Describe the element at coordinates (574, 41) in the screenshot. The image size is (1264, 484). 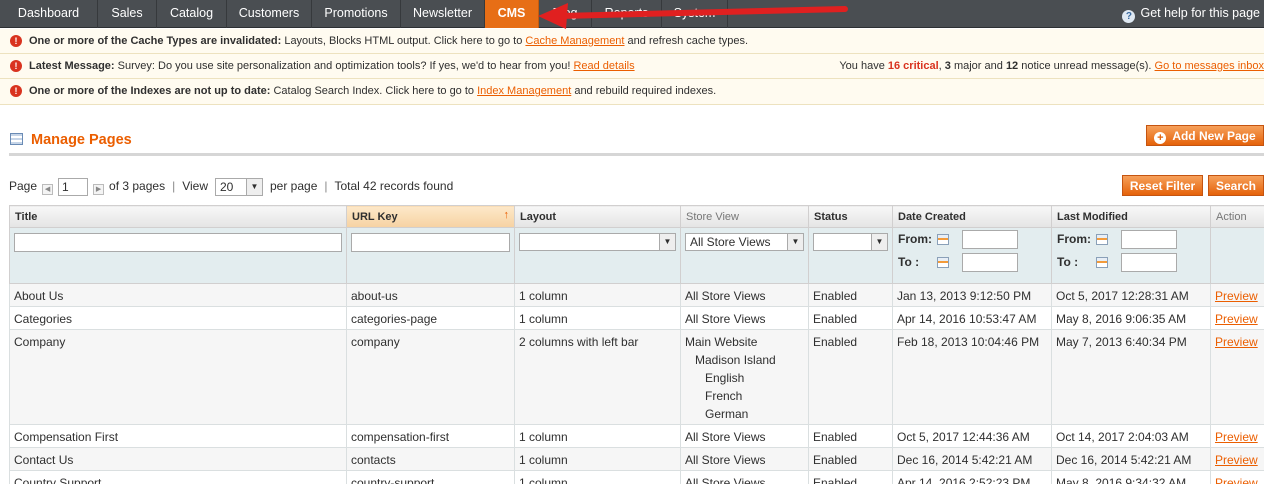
I see `cache-management-link: Cache Management` at that location.